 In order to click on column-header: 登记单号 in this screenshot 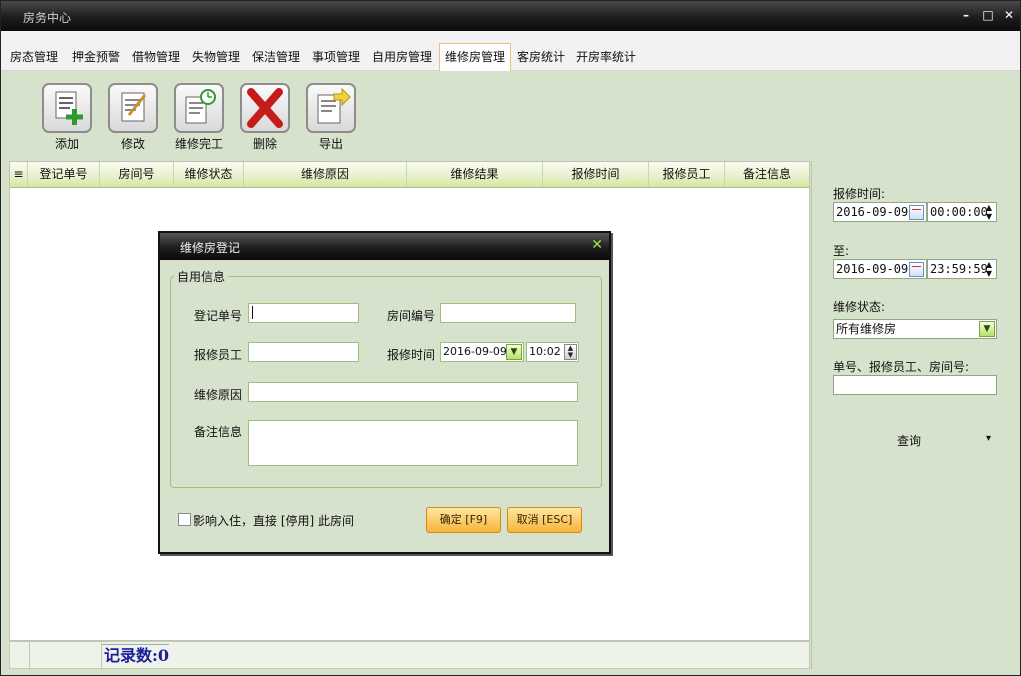, I will do `click(64, 174)`.